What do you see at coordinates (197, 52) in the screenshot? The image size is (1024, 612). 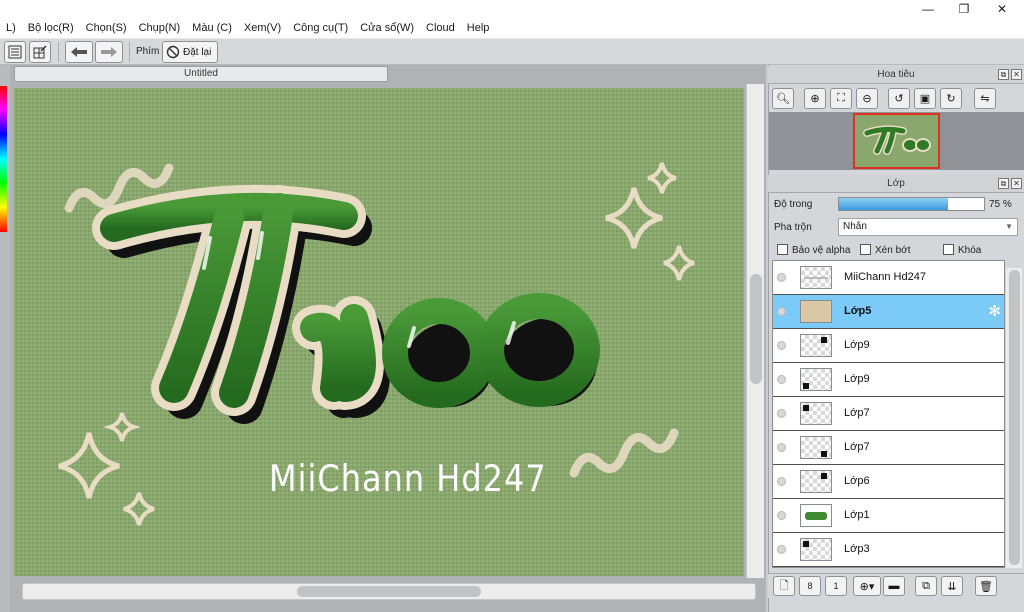 I see `reset-label: Đặt lại` at bounding box center [197, 52].